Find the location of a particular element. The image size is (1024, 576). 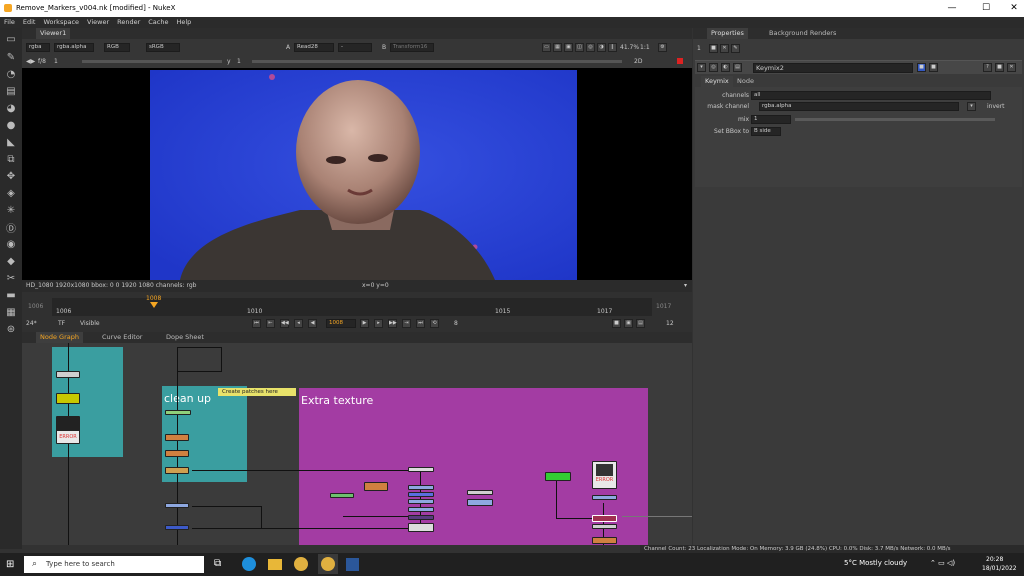

pencil-icon: ✎ is located at coordinates (735, 48).